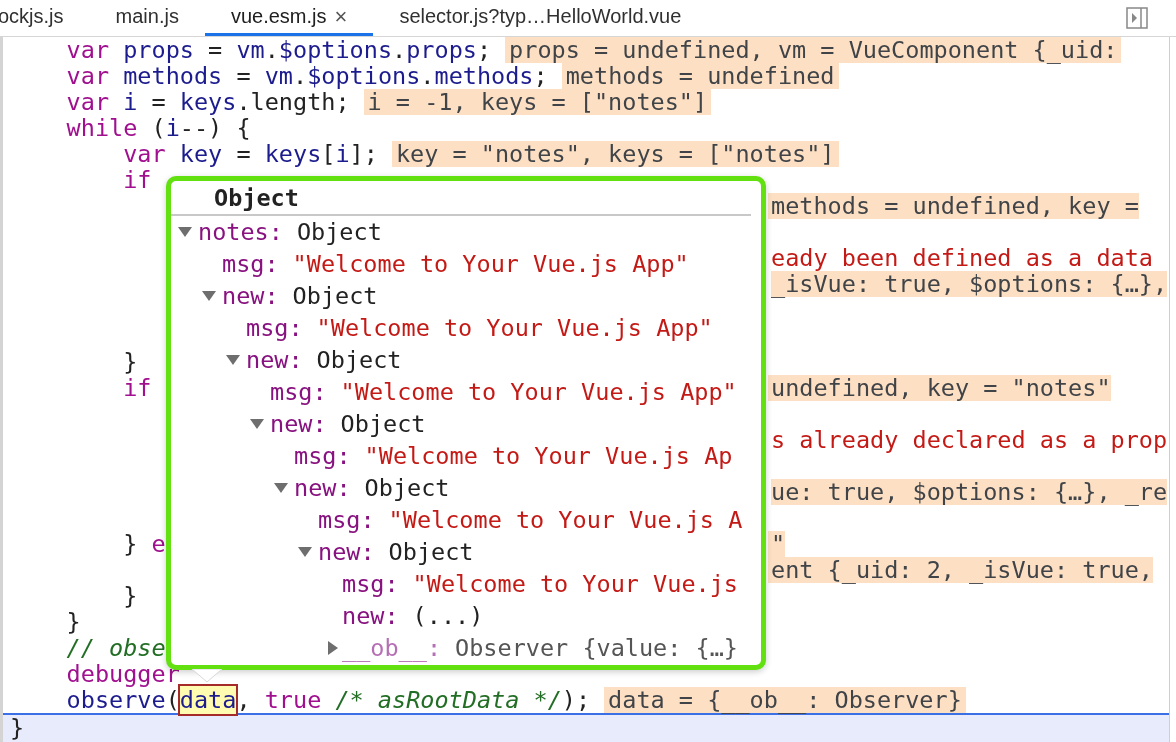  Describe the element at coordinates (960, 570) in the screenshot. I see `inline-value: ent {_uid: 2, _isVue: true,` at that location.